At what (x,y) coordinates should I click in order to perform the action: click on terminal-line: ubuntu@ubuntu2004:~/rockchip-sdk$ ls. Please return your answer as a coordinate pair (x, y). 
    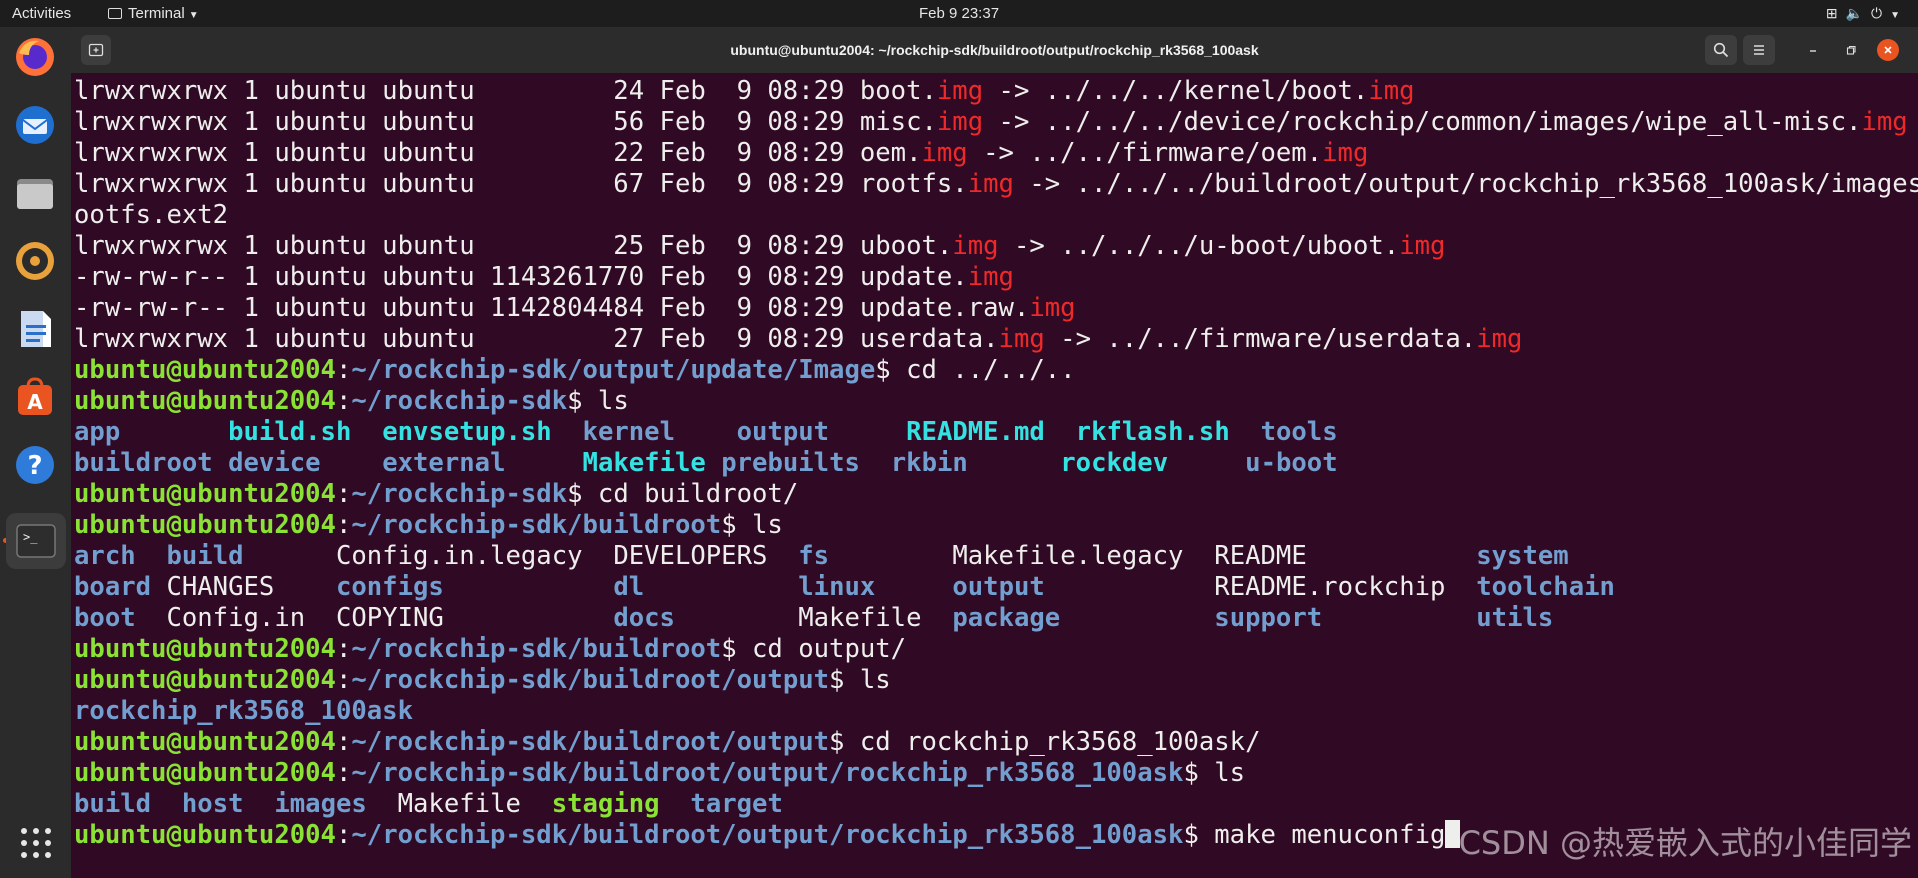
    Looking at the image, I should click on (996, 401).